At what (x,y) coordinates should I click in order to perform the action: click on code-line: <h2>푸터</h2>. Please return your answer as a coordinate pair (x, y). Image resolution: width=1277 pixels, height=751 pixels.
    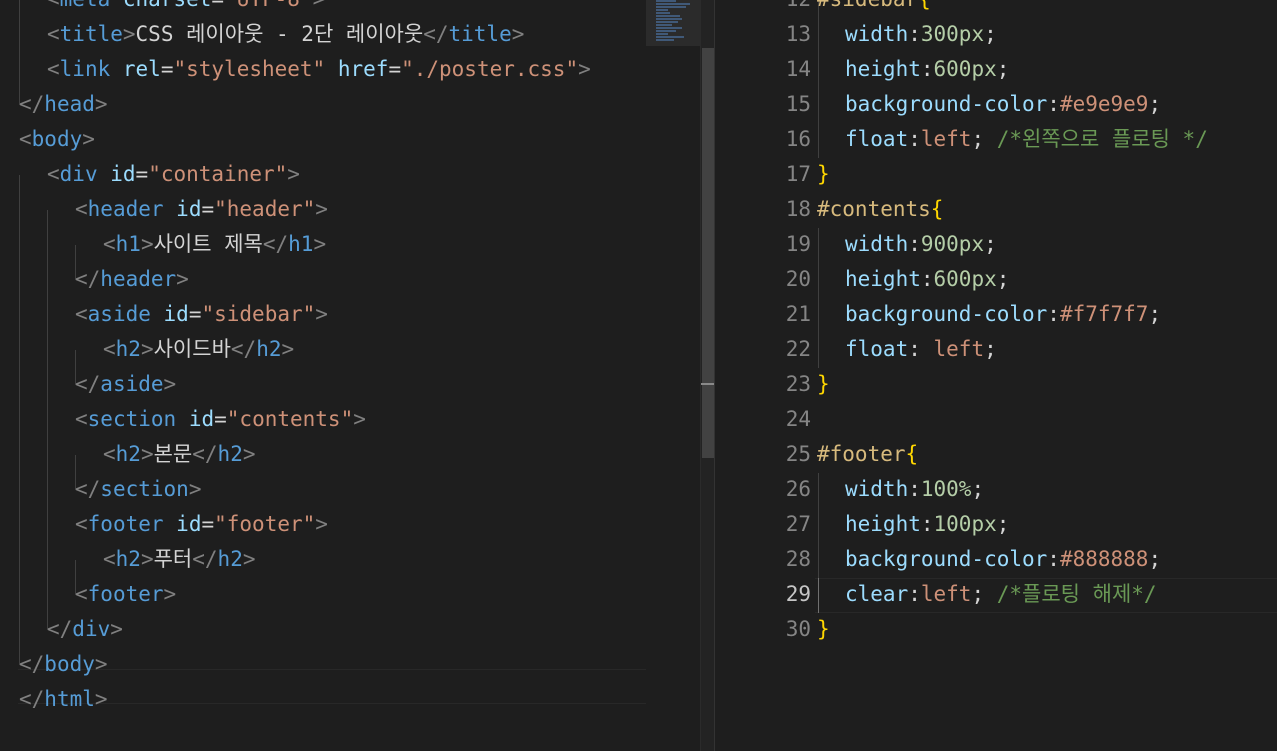
    Looking at the image, I should click on (179, 559).